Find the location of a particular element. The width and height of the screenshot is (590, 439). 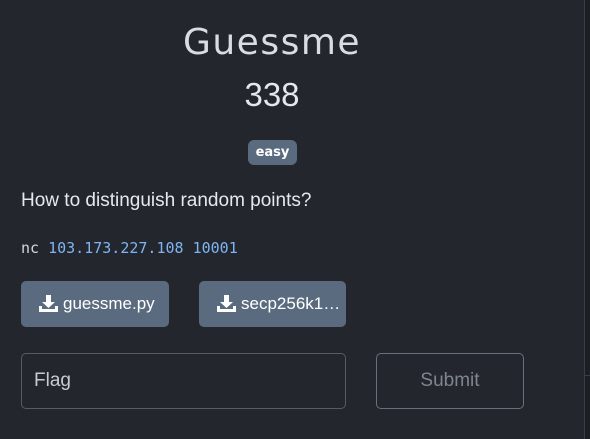

file-name: guessme.py is located at coordinates (109, 303).